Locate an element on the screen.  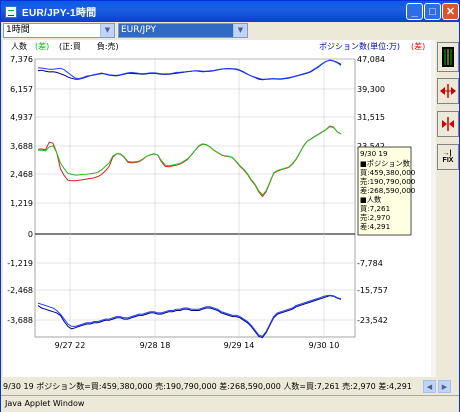
window-title: EUR/JPY-1時間 is located at coordinates (59, 13).